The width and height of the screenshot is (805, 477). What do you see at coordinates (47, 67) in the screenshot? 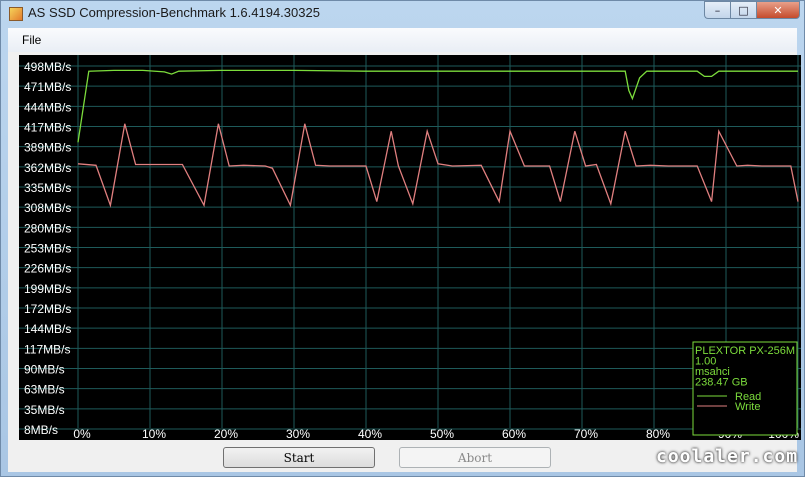
I see `y-tick-label: 498MB/s` at bounding box center [47, 67].